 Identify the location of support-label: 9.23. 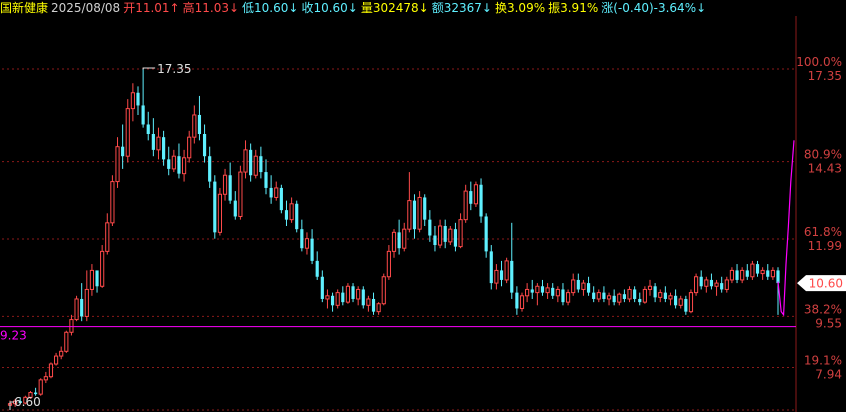
(13, 336).